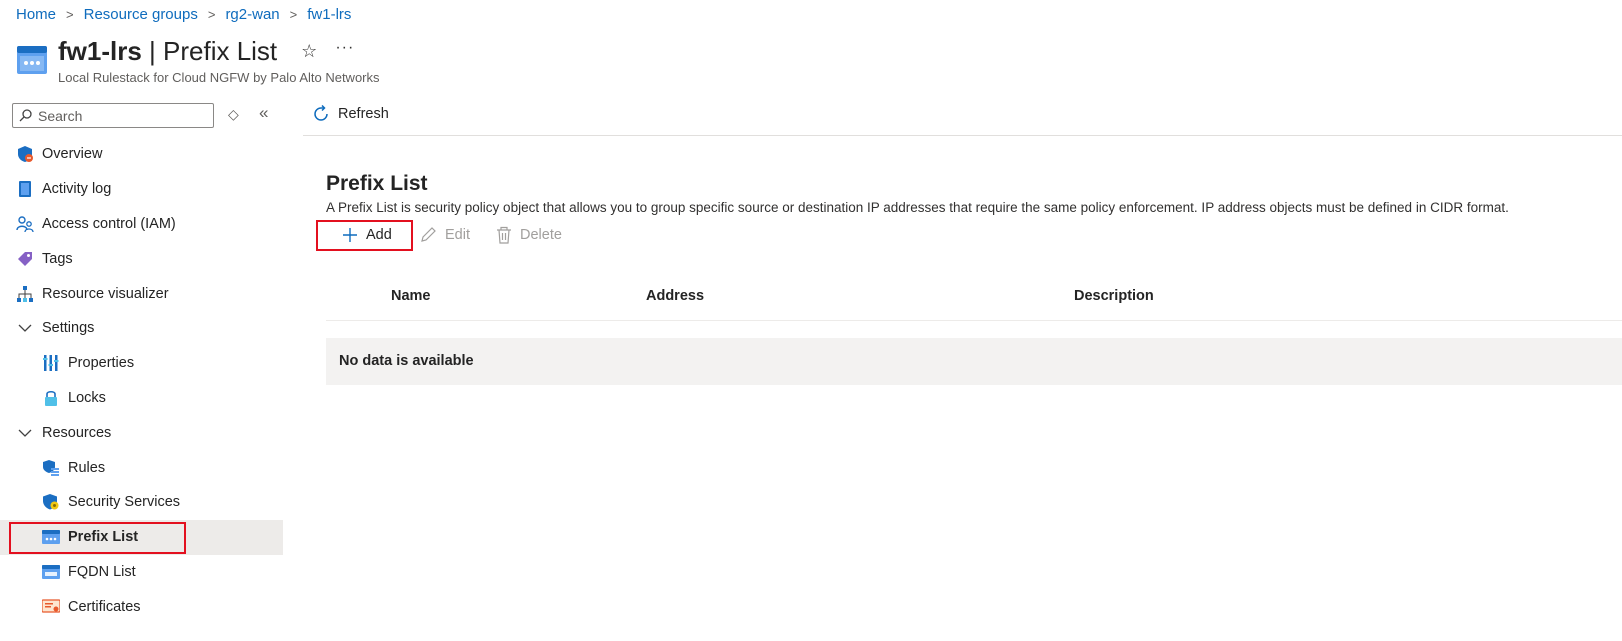 The height and width of the screenshot is (641, 1622). What do you see at coordinates (141, 572) in the screenshot?
I see `sidebar-item-fqdn-list: FQDN List` at bounding box center [141, 572].